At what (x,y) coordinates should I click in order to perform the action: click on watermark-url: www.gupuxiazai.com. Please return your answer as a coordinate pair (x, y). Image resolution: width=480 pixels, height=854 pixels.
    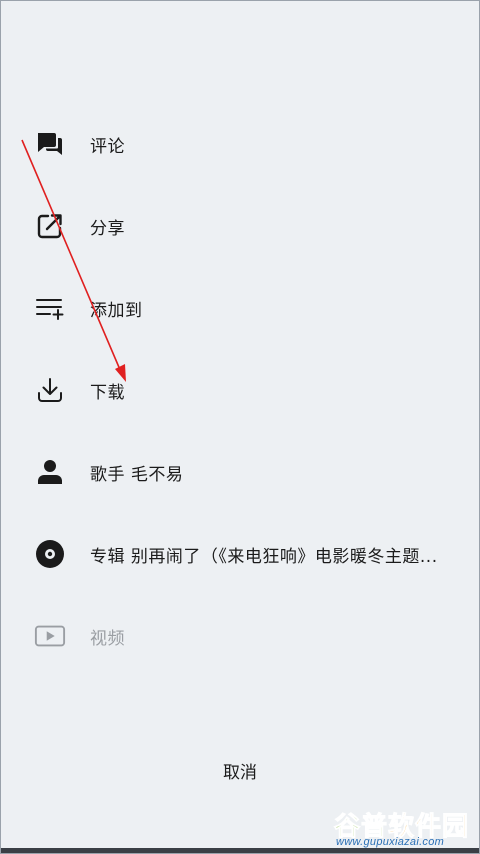
    Looking at the image, I should click on (390, 842).